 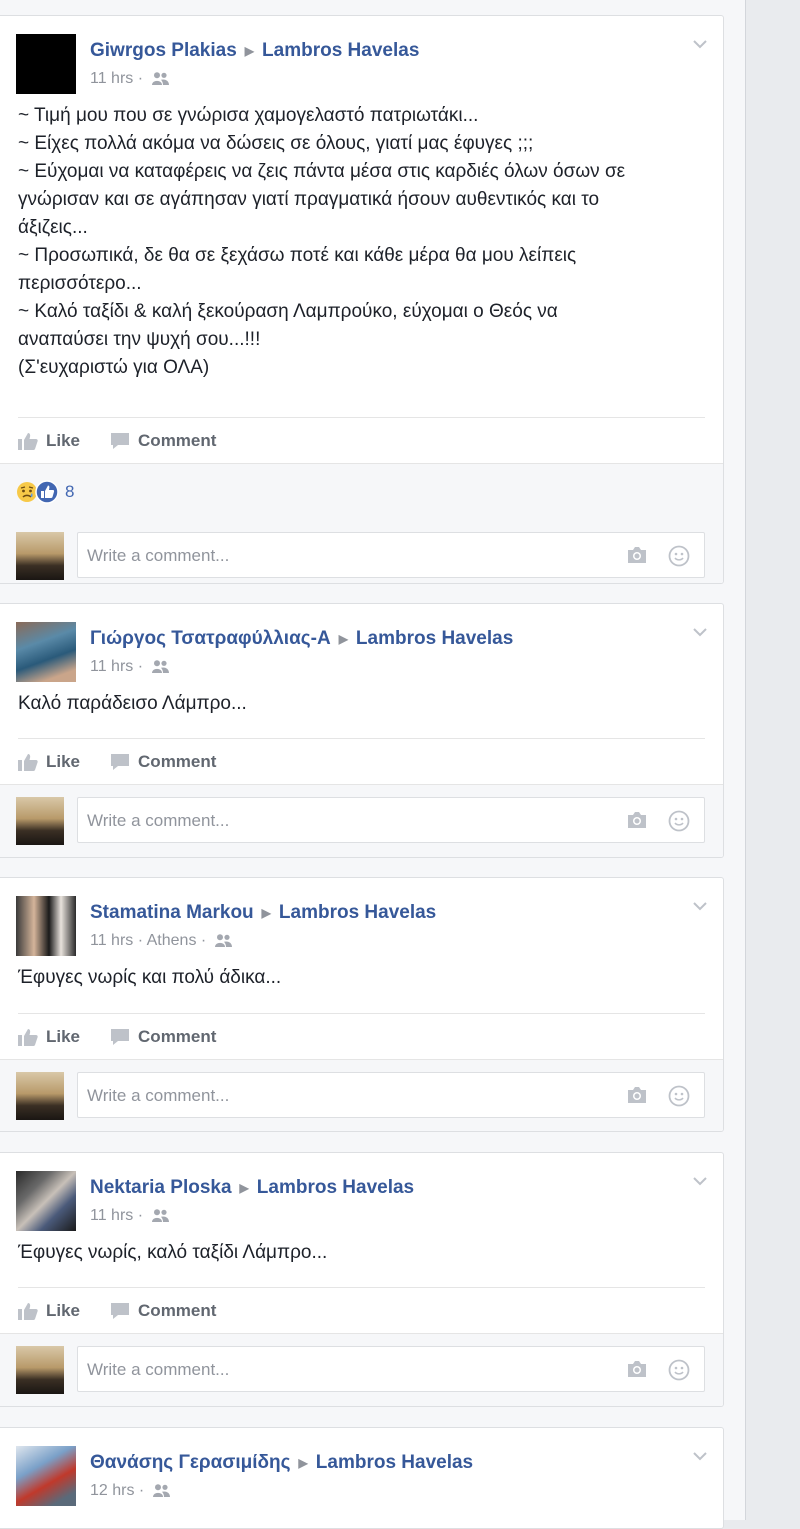 I want to click on post-title-line: Giwrgos Plakias ▶ Lambros Havelas, so click(x=254, y=51).